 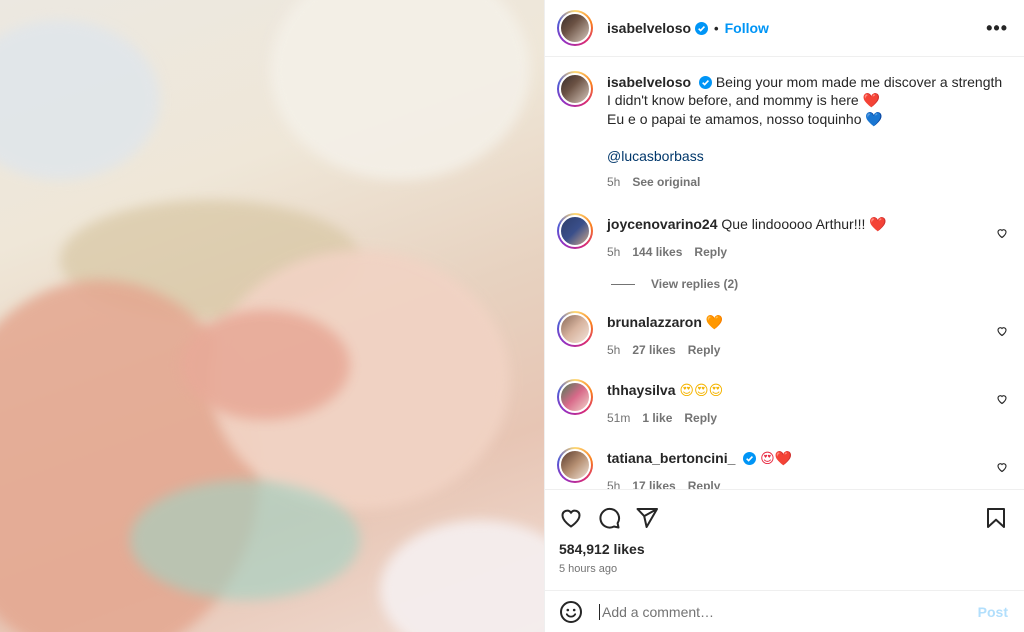 I want to click on more-options-icon: •••, so click(x=997, y=28).